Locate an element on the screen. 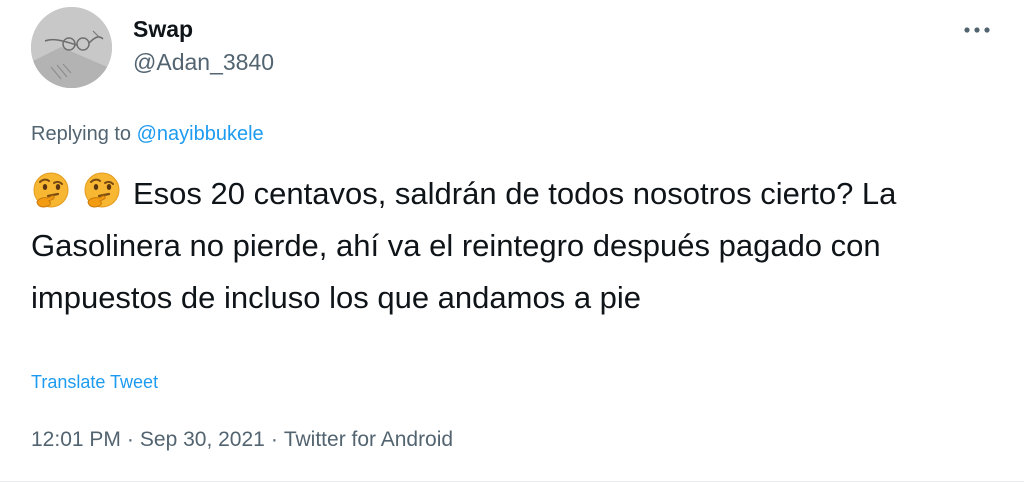 The height and width of the screenshot is (482, 1024). replying-to: Replying to @nayibbukele is located at coordinates (147, 134).